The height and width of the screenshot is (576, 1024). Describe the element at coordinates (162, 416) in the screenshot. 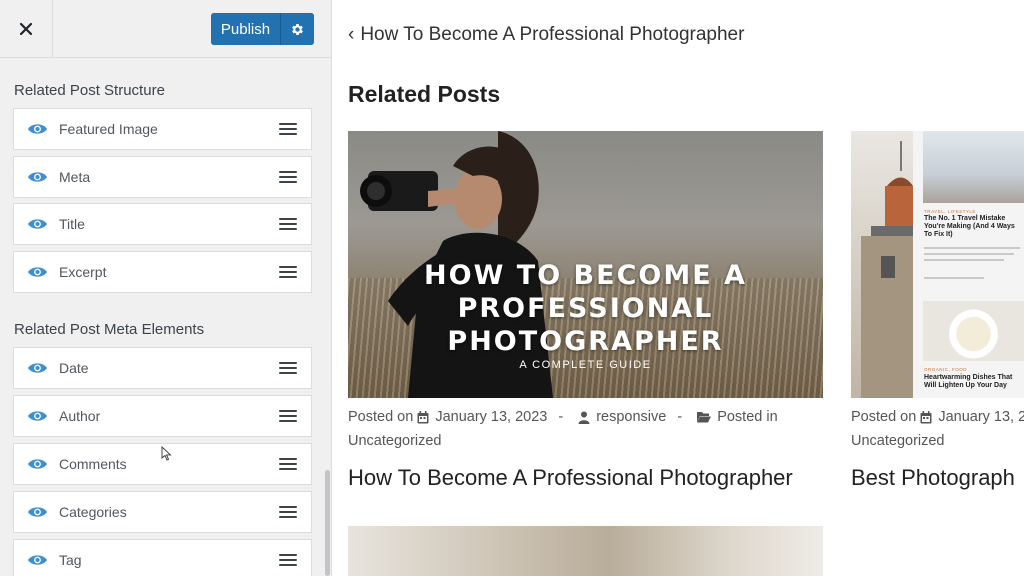

I see `sortable-item-author: Author` at that location.